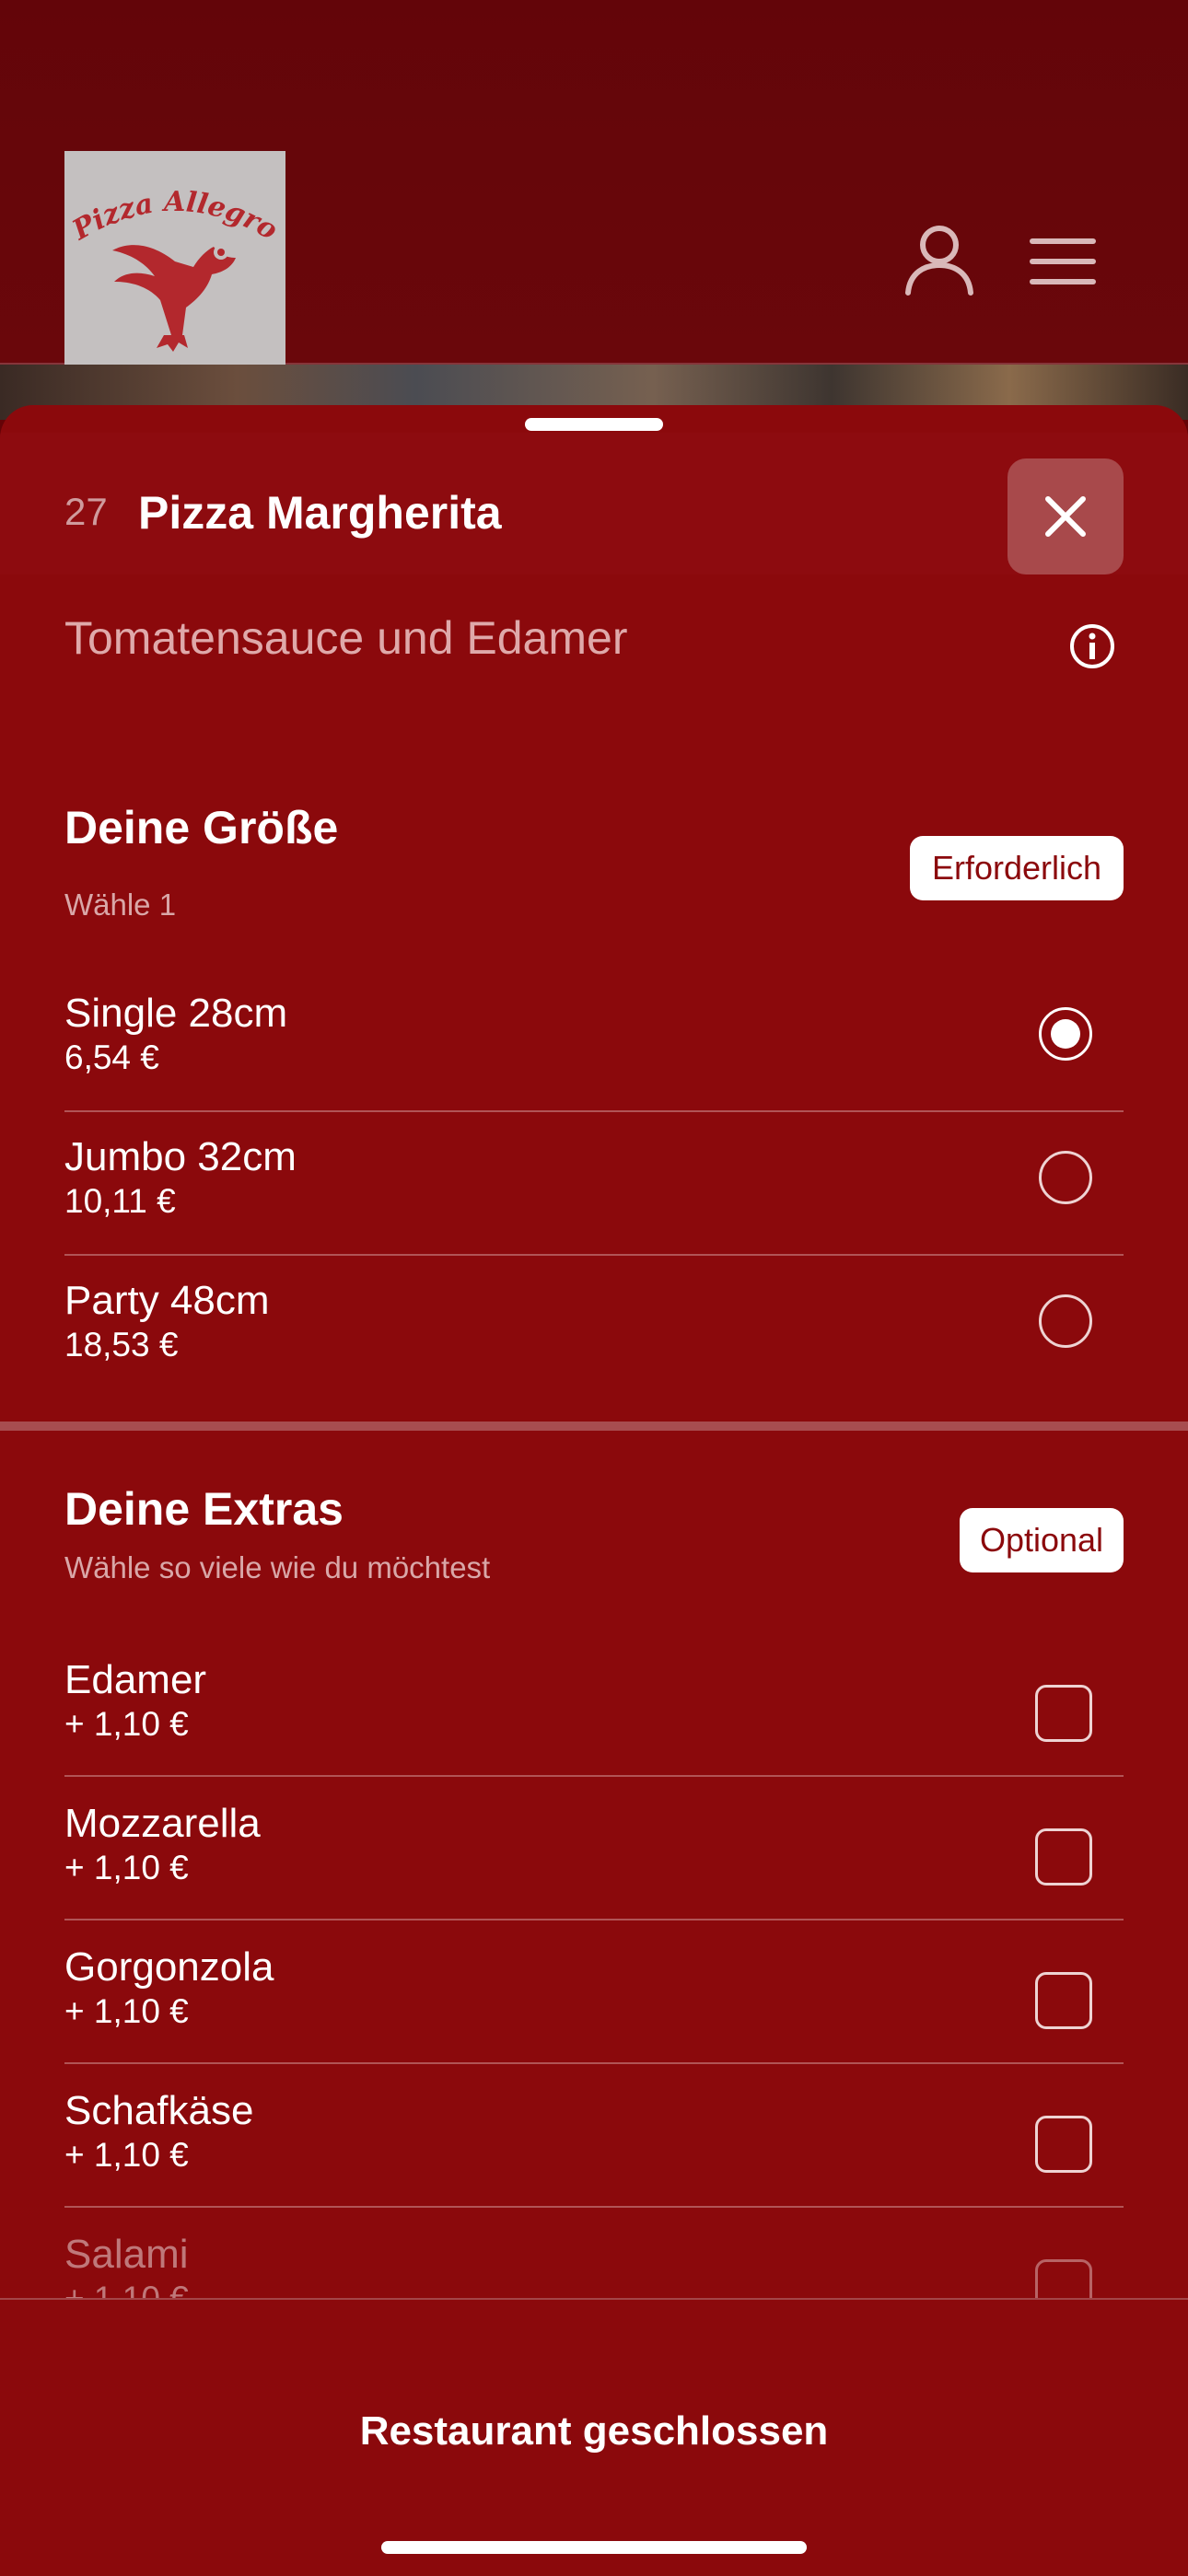 The height and width of the screenshot is (2576, 1188). What do you see at coordinates (180, 1156) in the screenshot?
I see `option-name: Jumbo 32cm` at bounding box center [180, 1156].